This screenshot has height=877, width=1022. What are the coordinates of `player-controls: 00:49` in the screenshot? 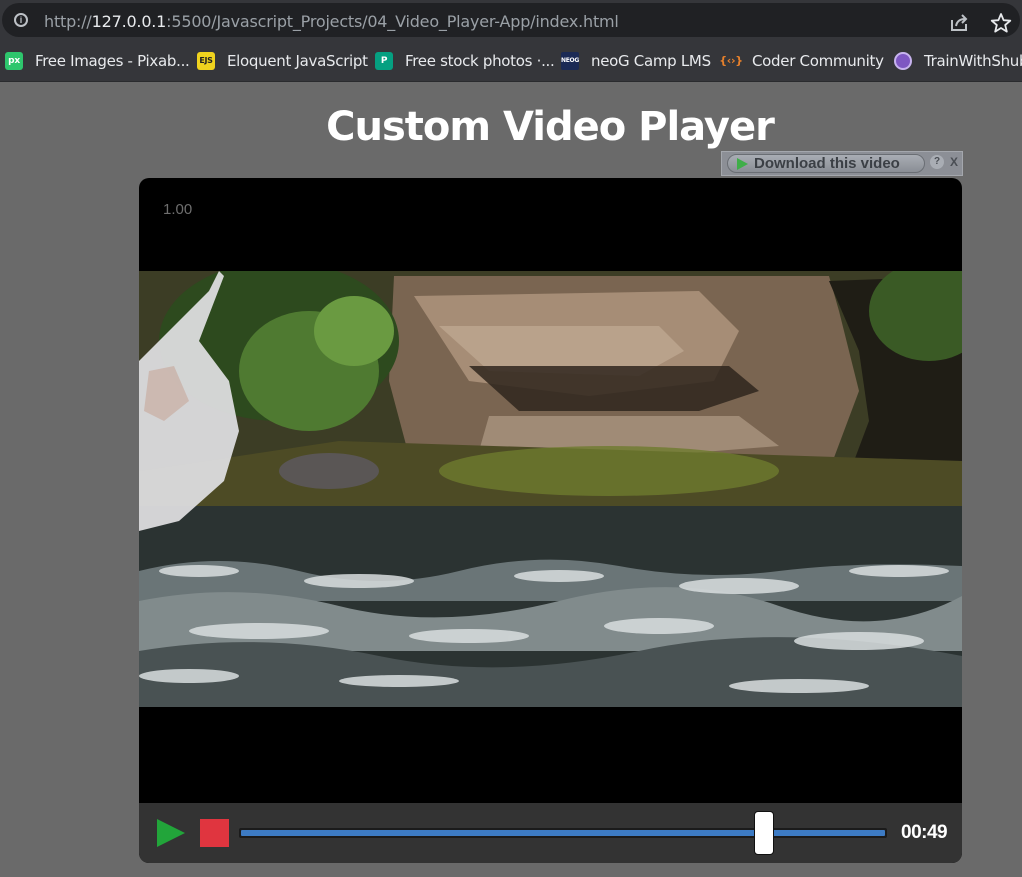 It's located at (550, 833).